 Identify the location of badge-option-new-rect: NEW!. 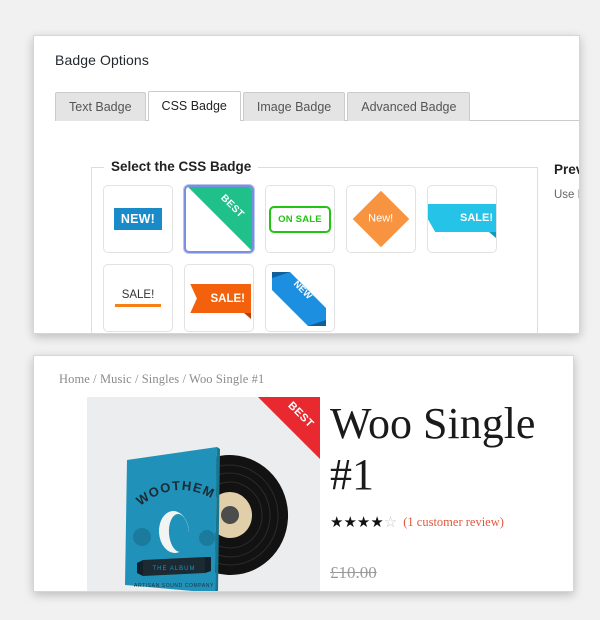
(138, 219).